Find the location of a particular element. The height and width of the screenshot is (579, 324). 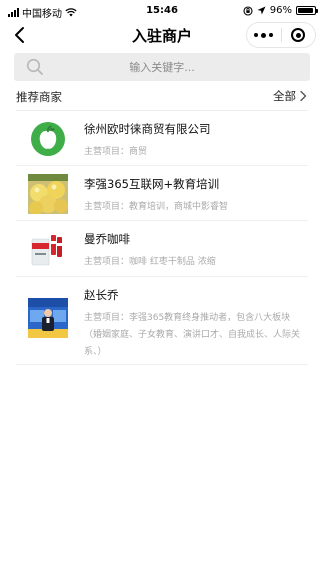

see-all-label: 全部 is located at coordinates (284, 96).